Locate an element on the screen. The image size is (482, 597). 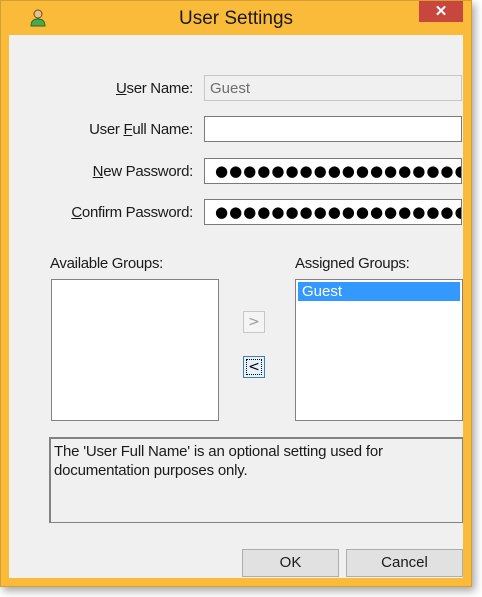
remove-group-button: < is located at coordinates (254, 367).